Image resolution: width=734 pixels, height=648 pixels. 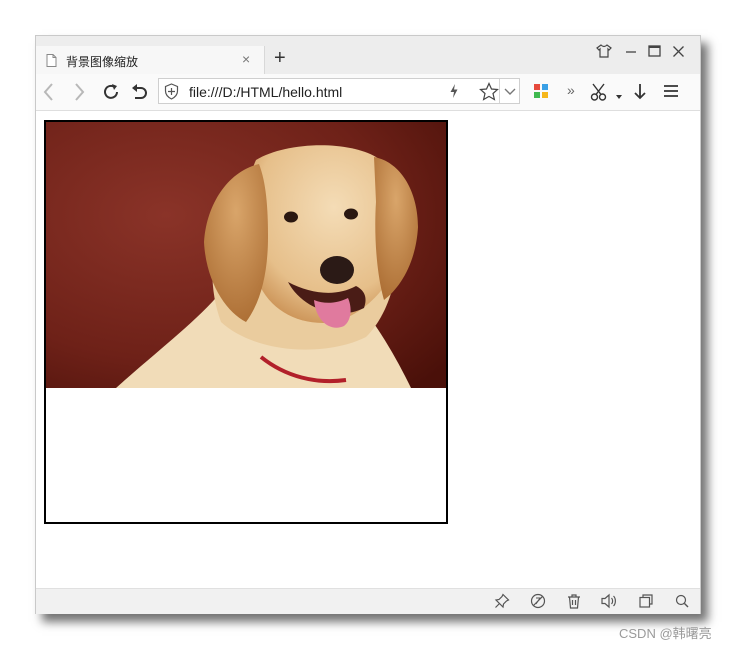 I want to click on tab-title: 背景图像缩放, so click(x=102, y=62).